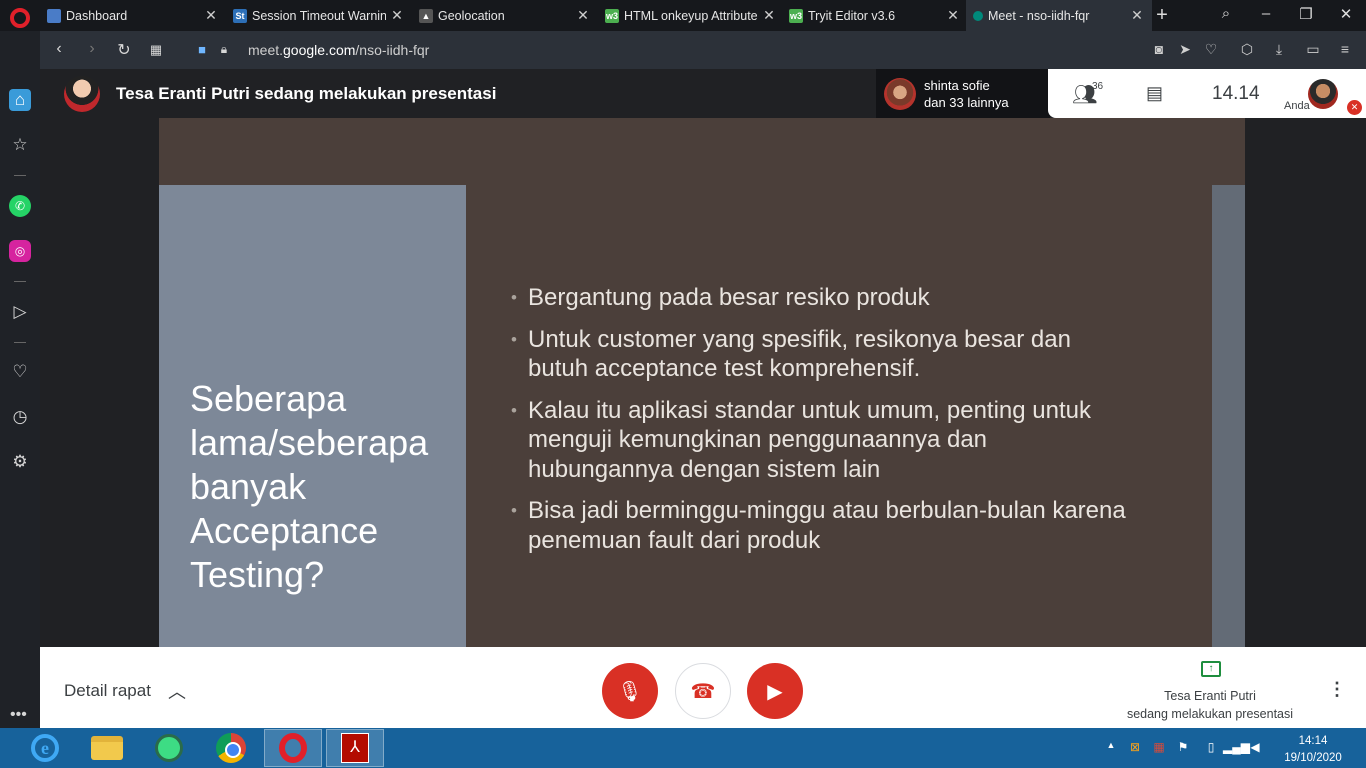 Image resolution: width=1366 pixels, height=768 pixels. What do you see at coordinates (20, 372) in the screenshot?
I see `personal-news-icon: ♡` at bounding box center [20, 372].